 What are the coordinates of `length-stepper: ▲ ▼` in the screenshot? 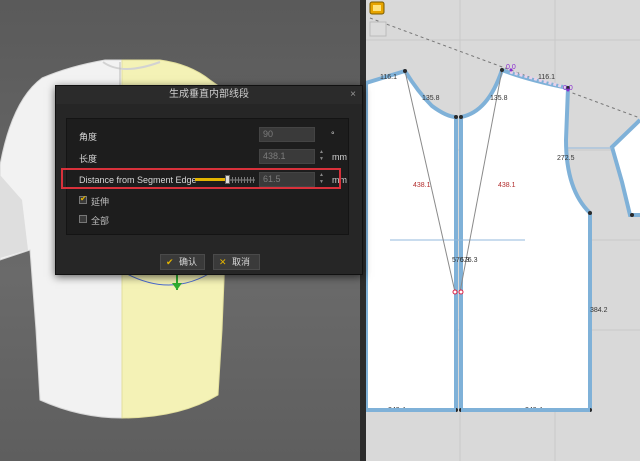 It's located at (321, 156).